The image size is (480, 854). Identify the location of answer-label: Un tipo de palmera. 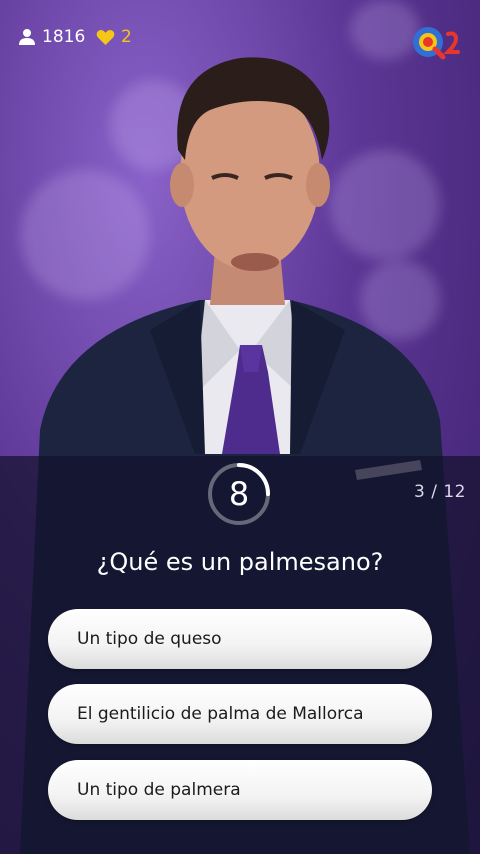
(159, 790).